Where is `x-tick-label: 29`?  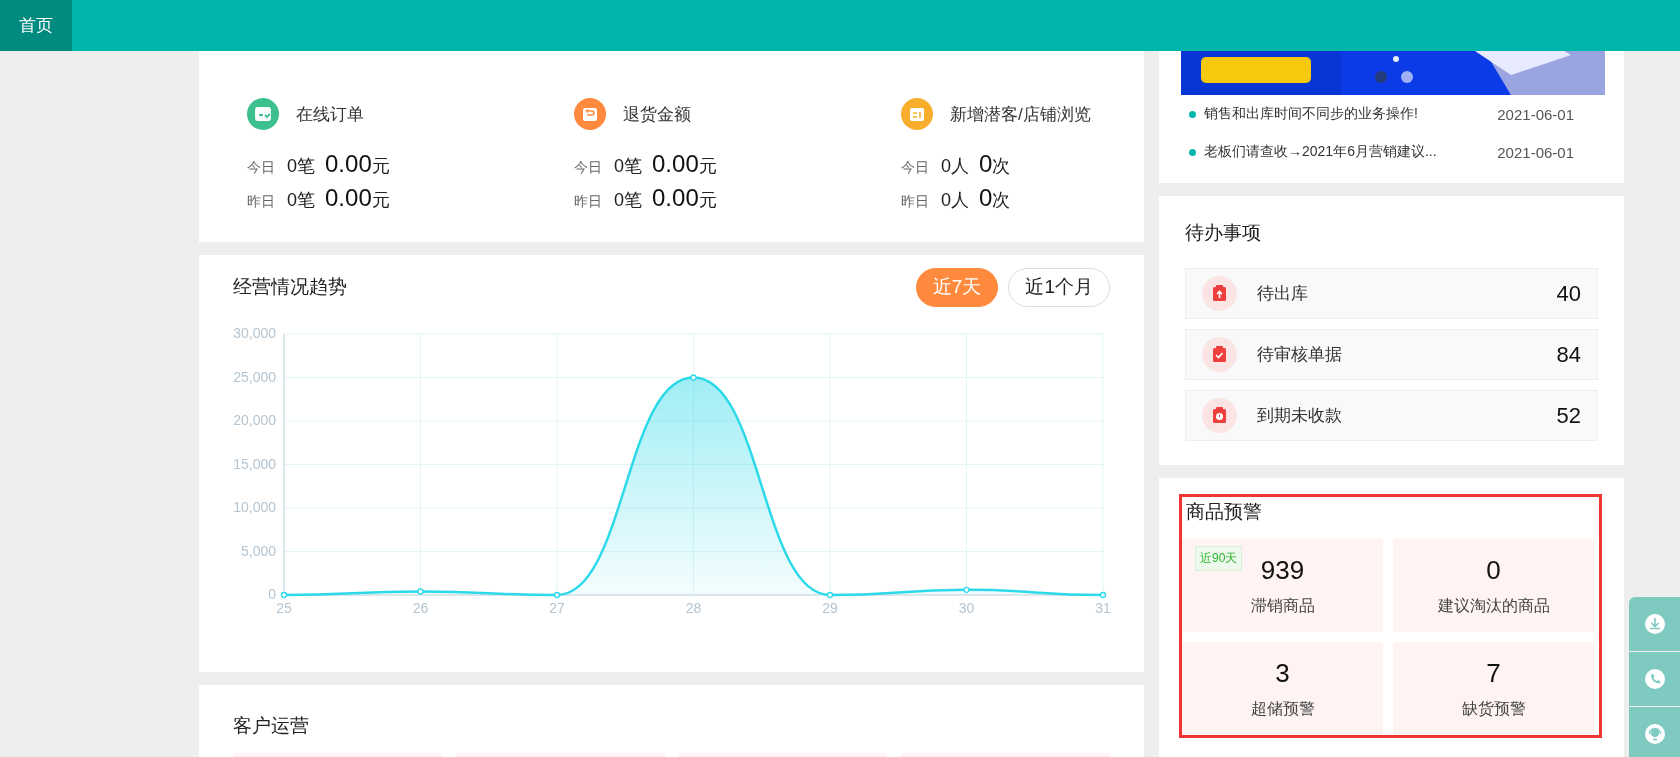 x-tick-label: 29 is located at coordinates (830, 608).